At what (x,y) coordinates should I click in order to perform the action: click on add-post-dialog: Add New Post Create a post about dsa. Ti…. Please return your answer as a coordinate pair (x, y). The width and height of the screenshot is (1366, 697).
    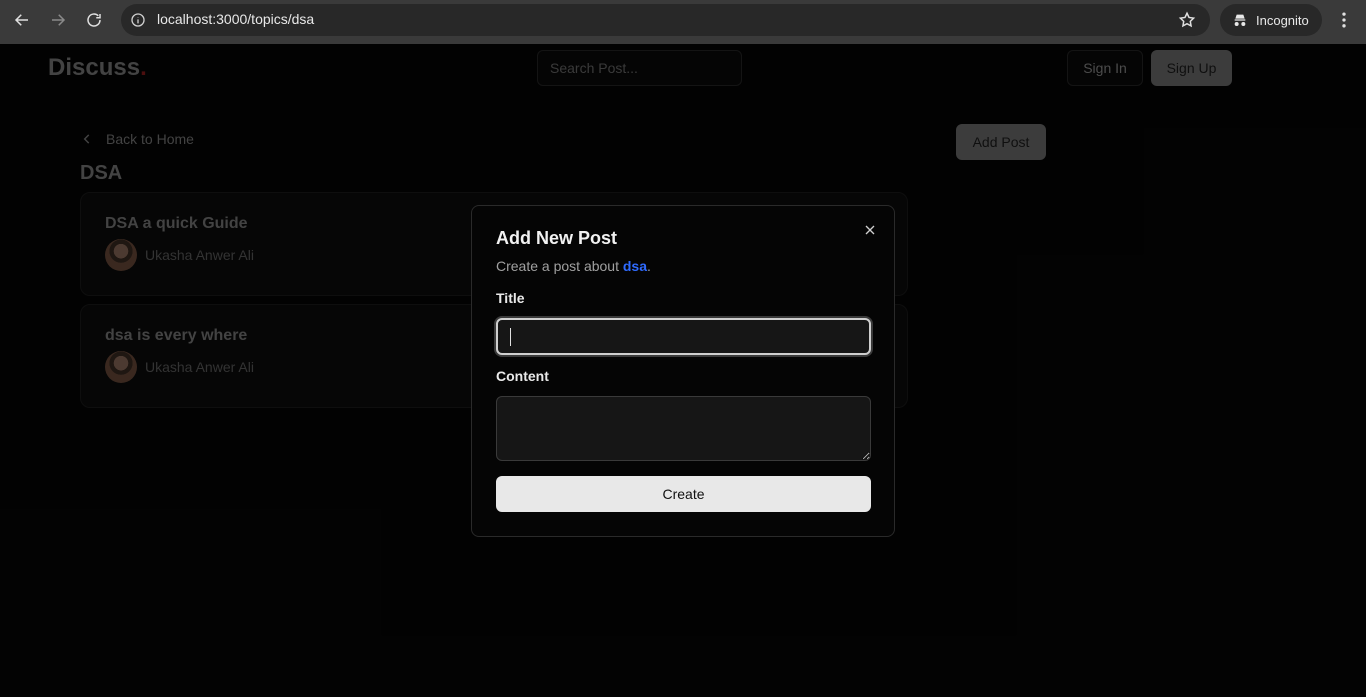
    Looking at the image, I should click on (683, 371).